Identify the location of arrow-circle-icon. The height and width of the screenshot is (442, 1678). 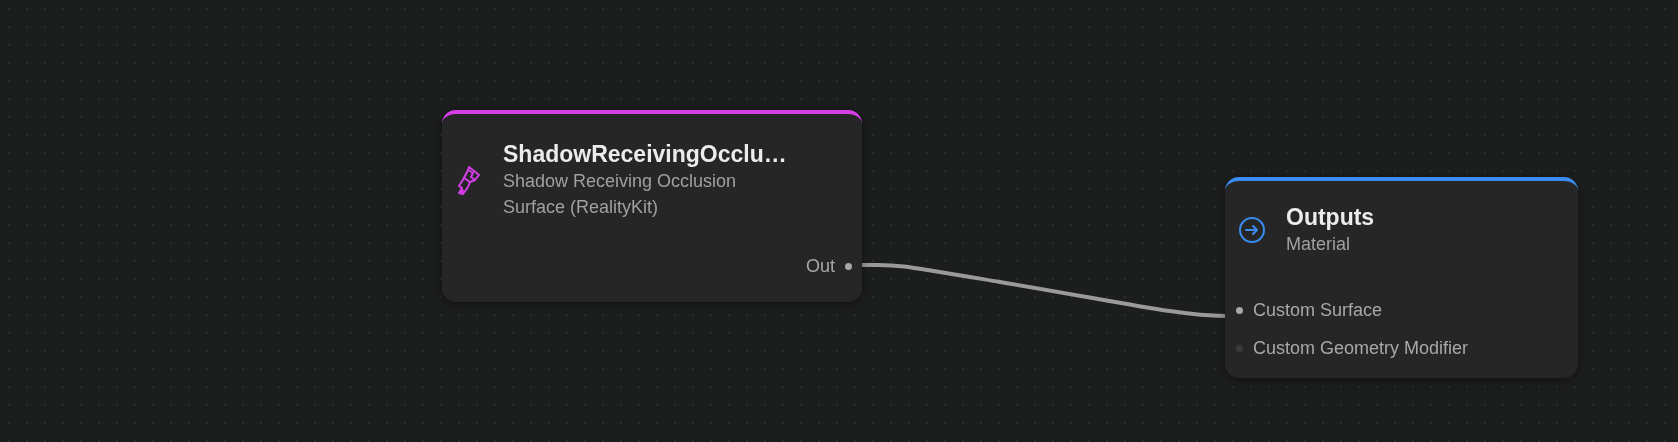
(1252, 230).